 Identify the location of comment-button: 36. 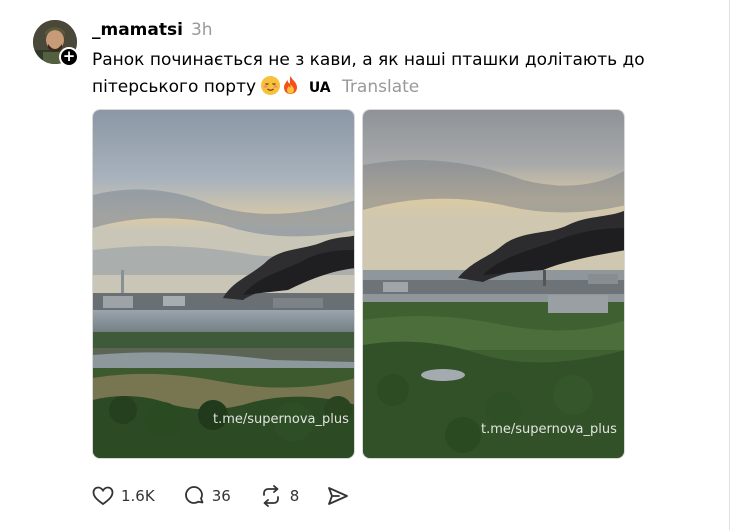
(207, 496).